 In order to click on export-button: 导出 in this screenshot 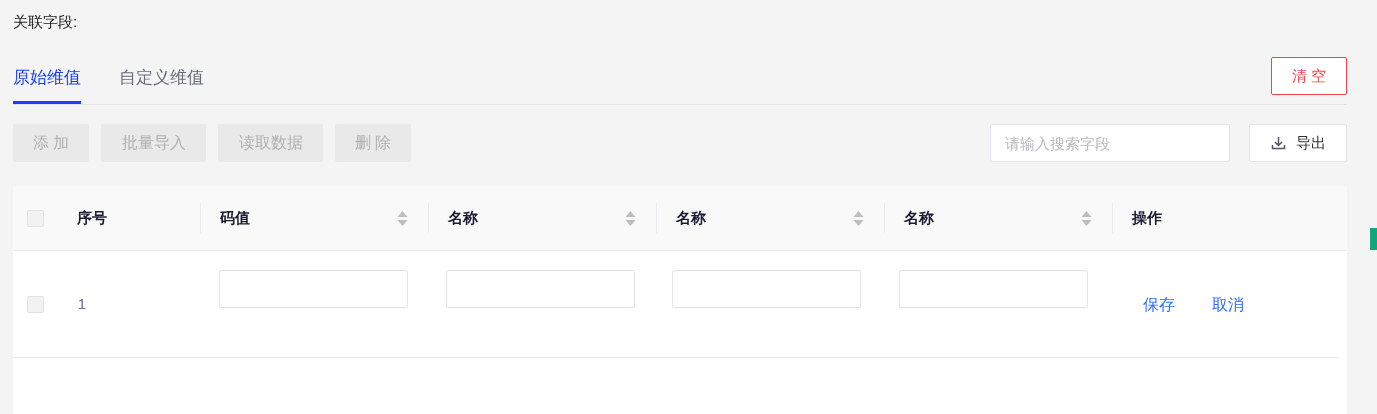, I will do `click(1298, 143)`.